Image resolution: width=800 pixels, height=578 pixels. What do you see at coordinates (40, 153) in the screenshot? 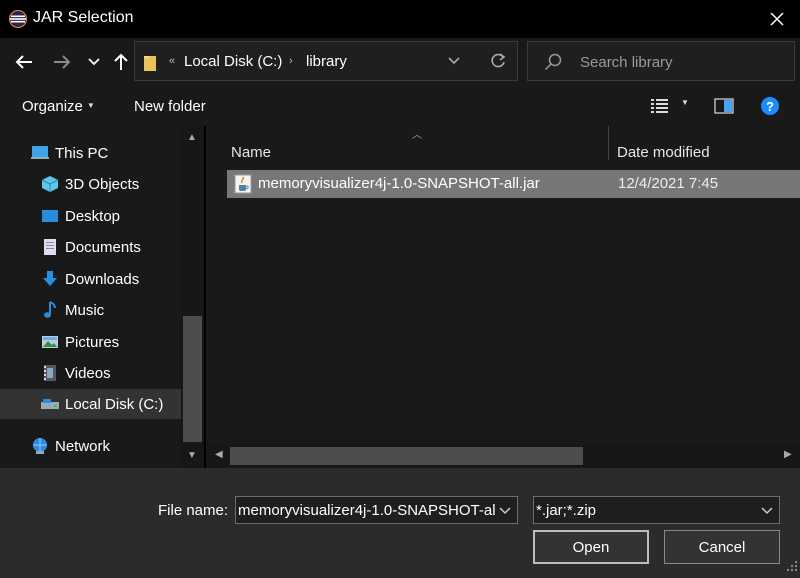
I see `pc-icon` at bounding box center [40, 153].